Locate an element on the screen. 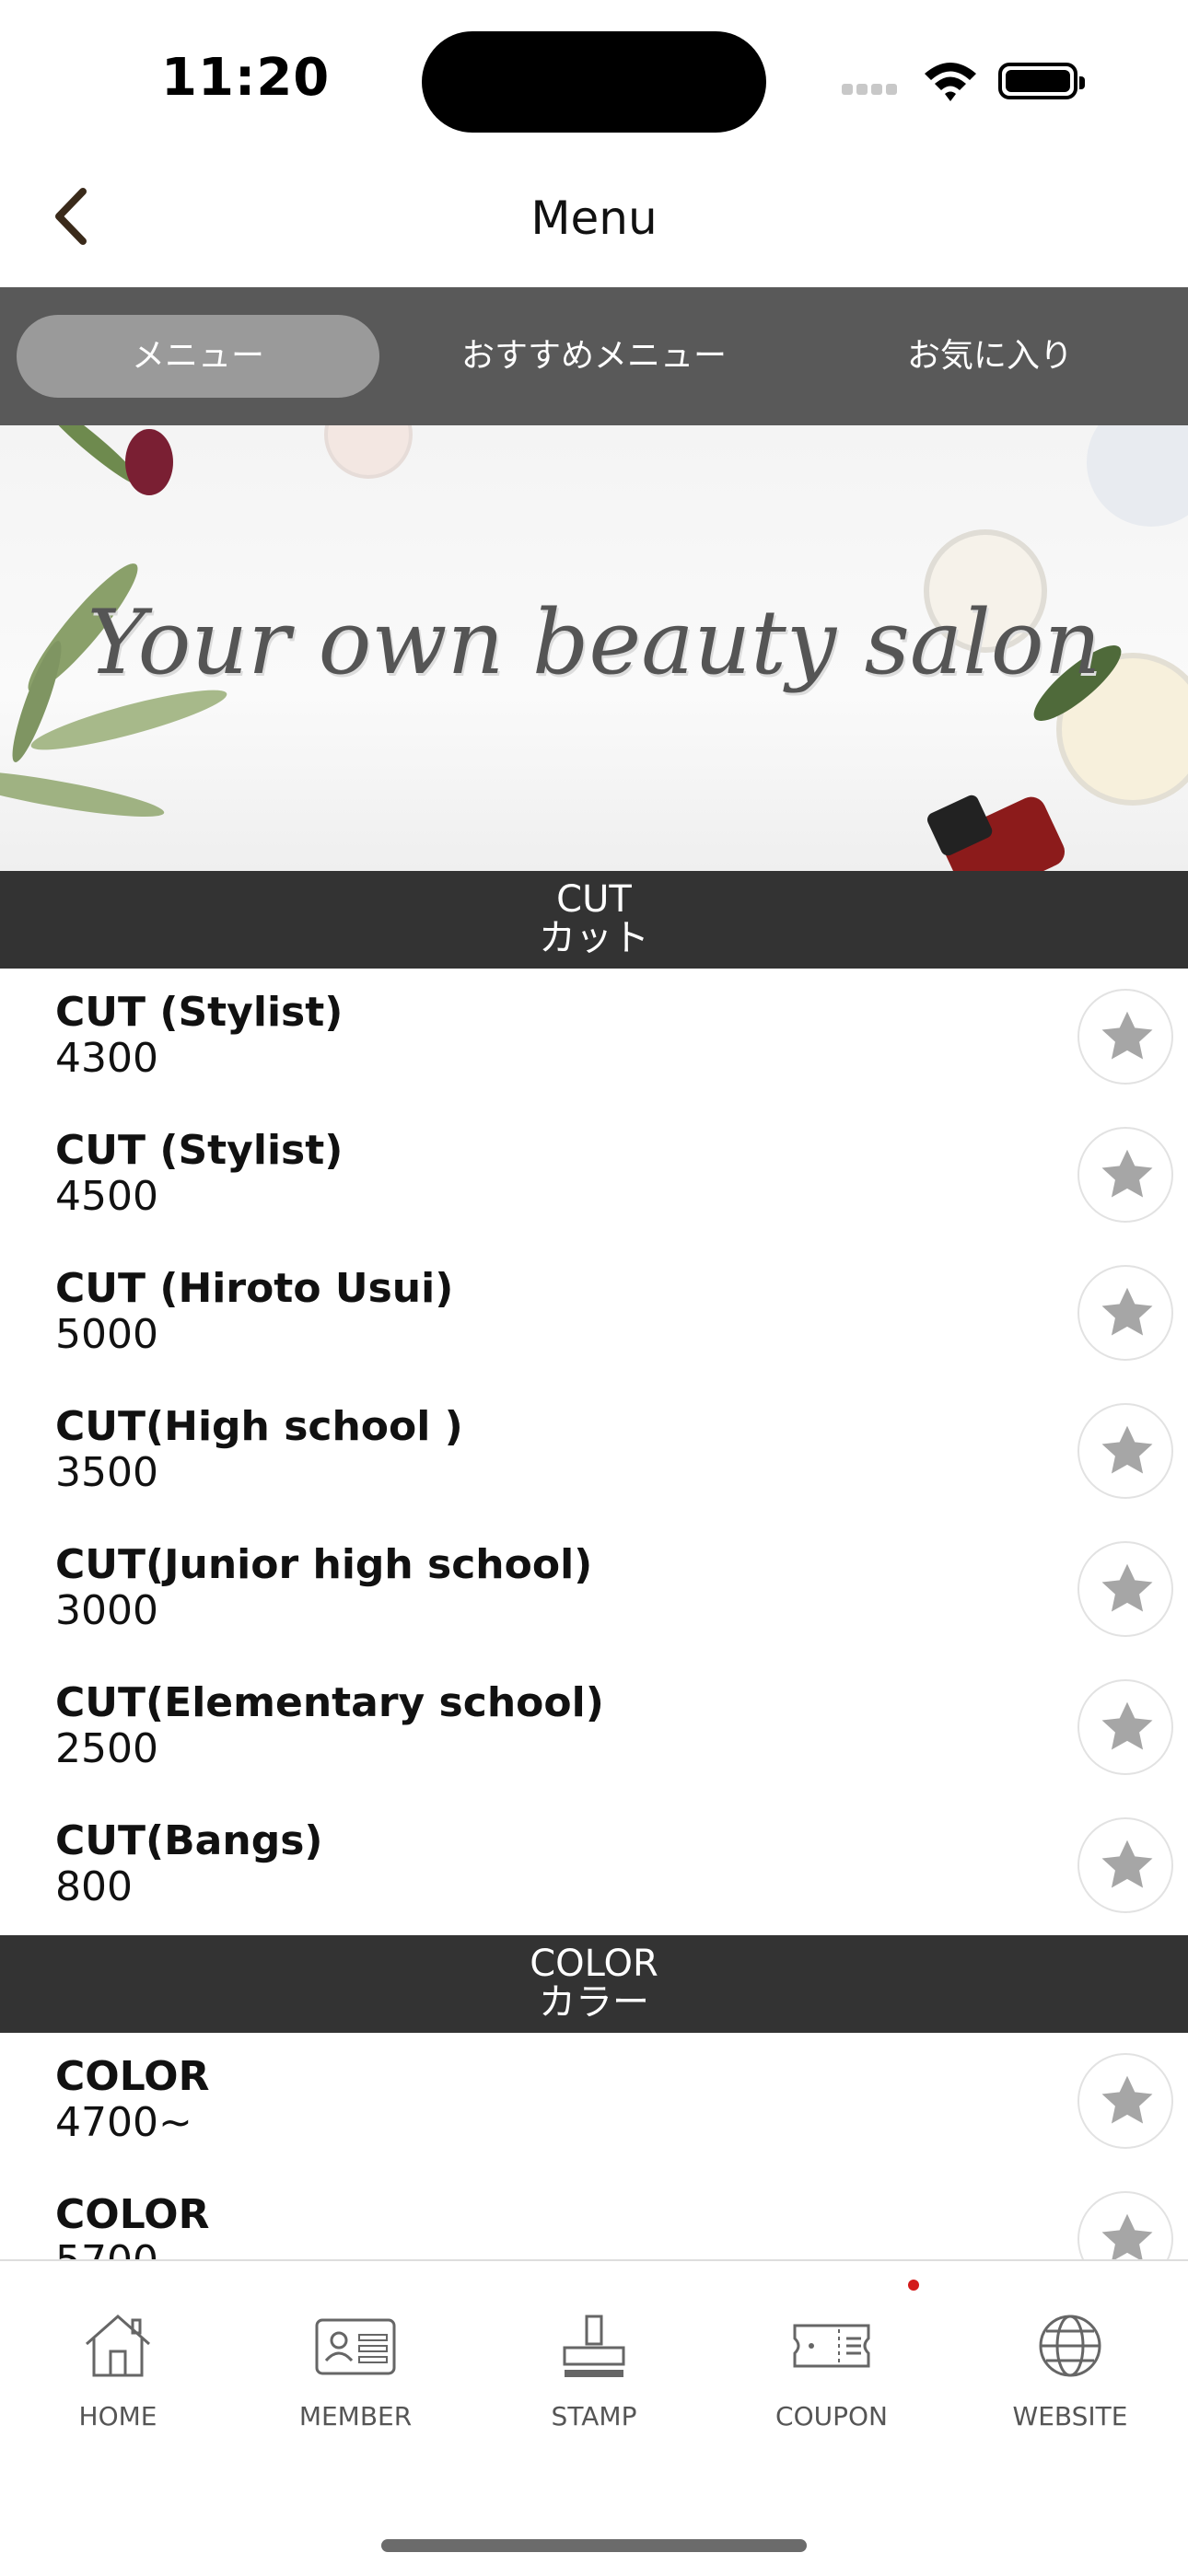 The image size is (1188, 2576). tab-menu: メニュー is located at coordinates (198, 356).